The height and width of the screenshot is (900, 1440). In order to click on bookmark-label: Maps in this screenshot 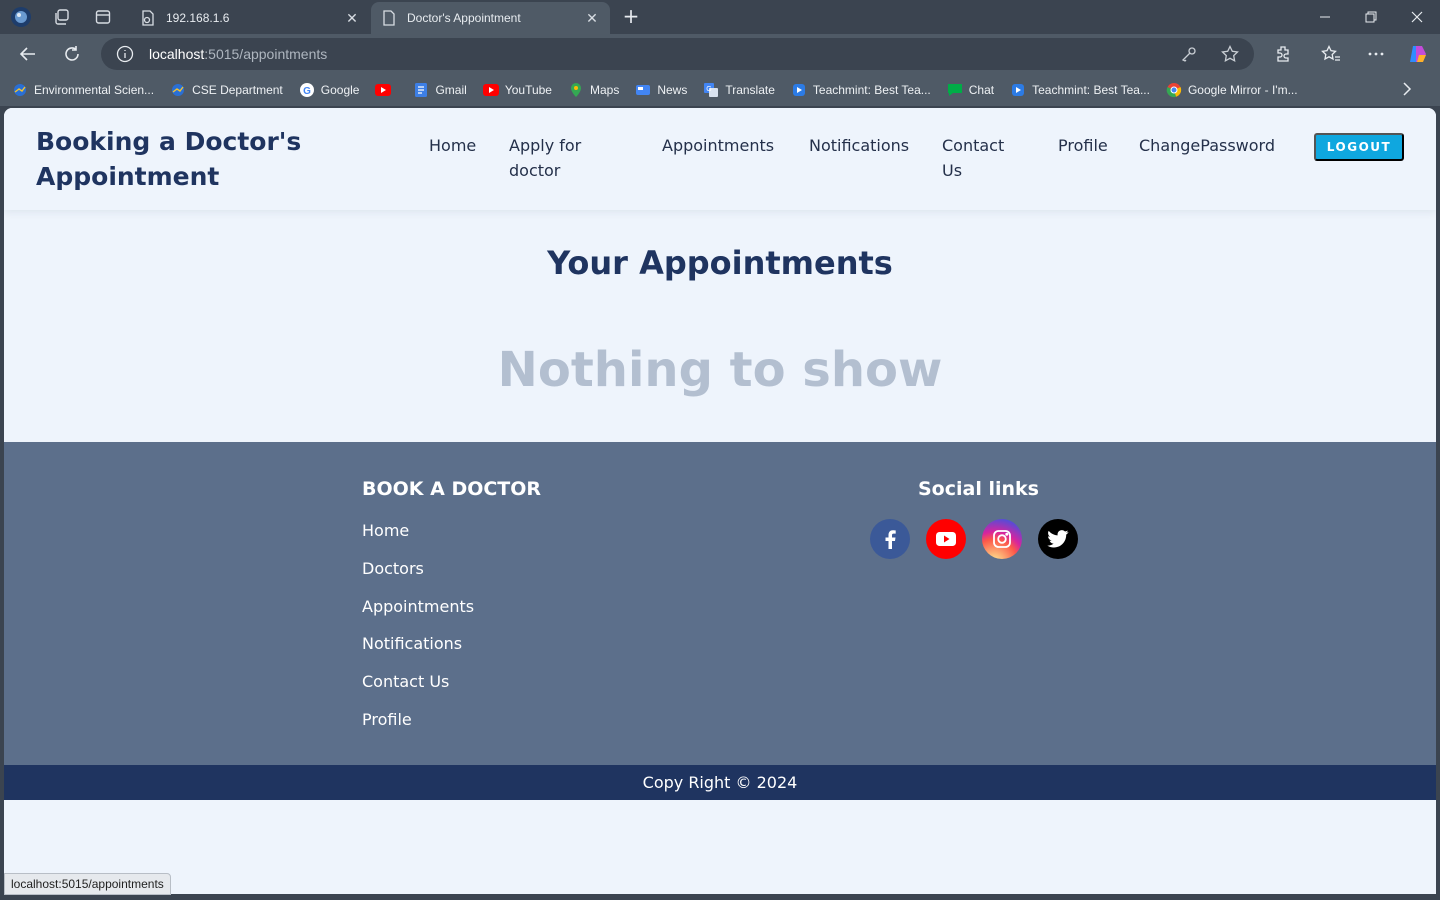, I will do `click(604, 90)`.